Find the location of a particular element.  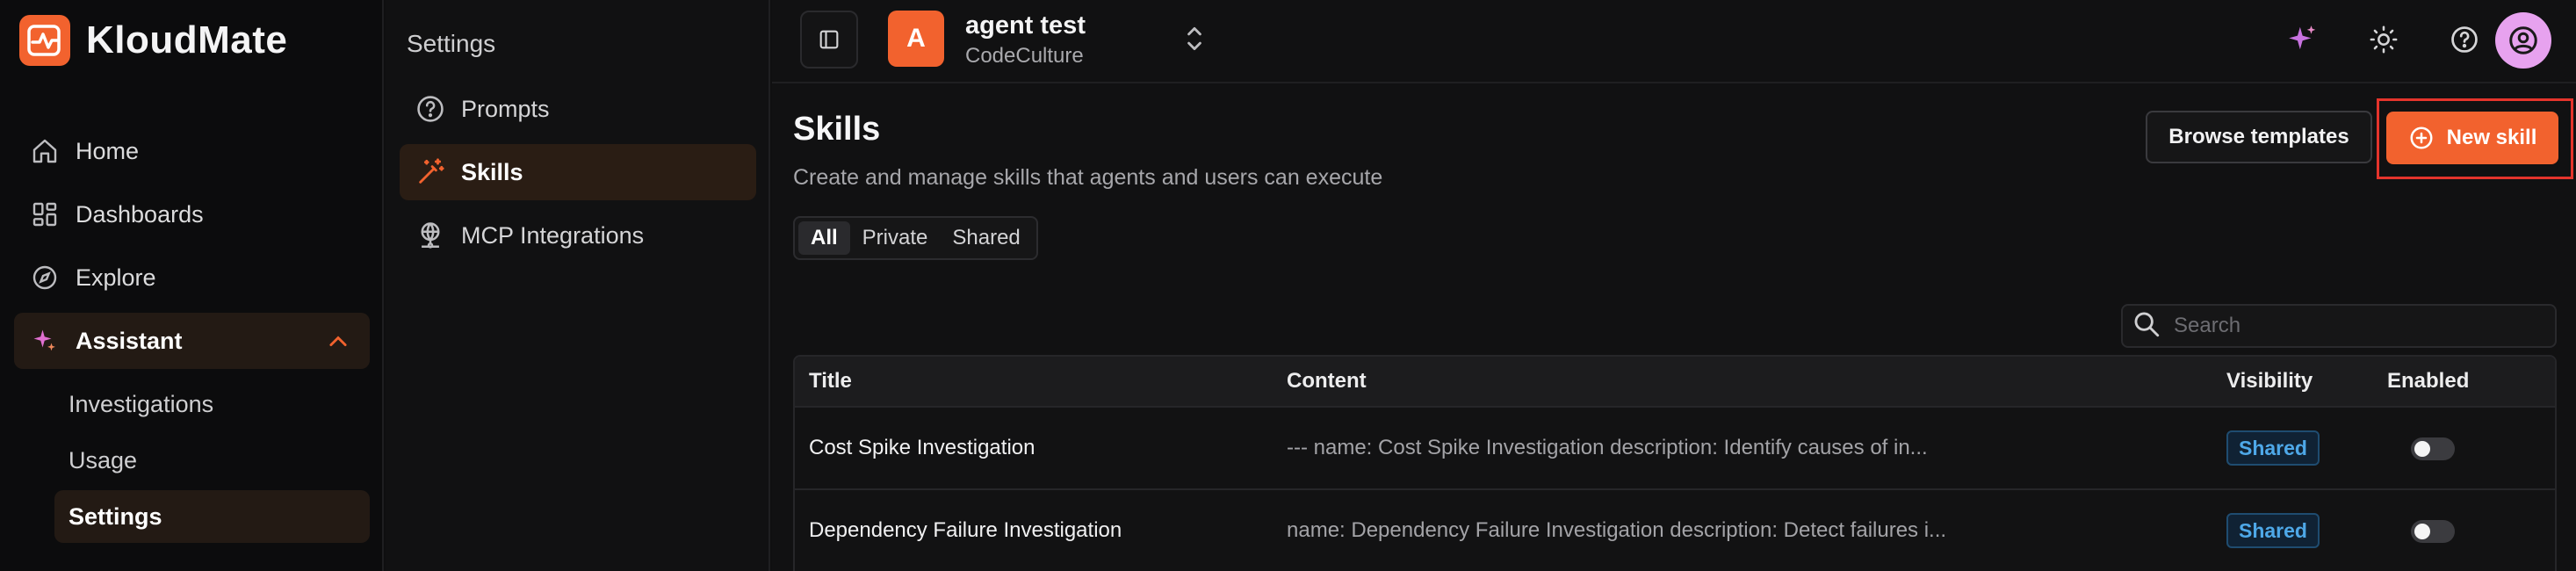

new-skill-button: New skill is located at coordinates (2472, 138).